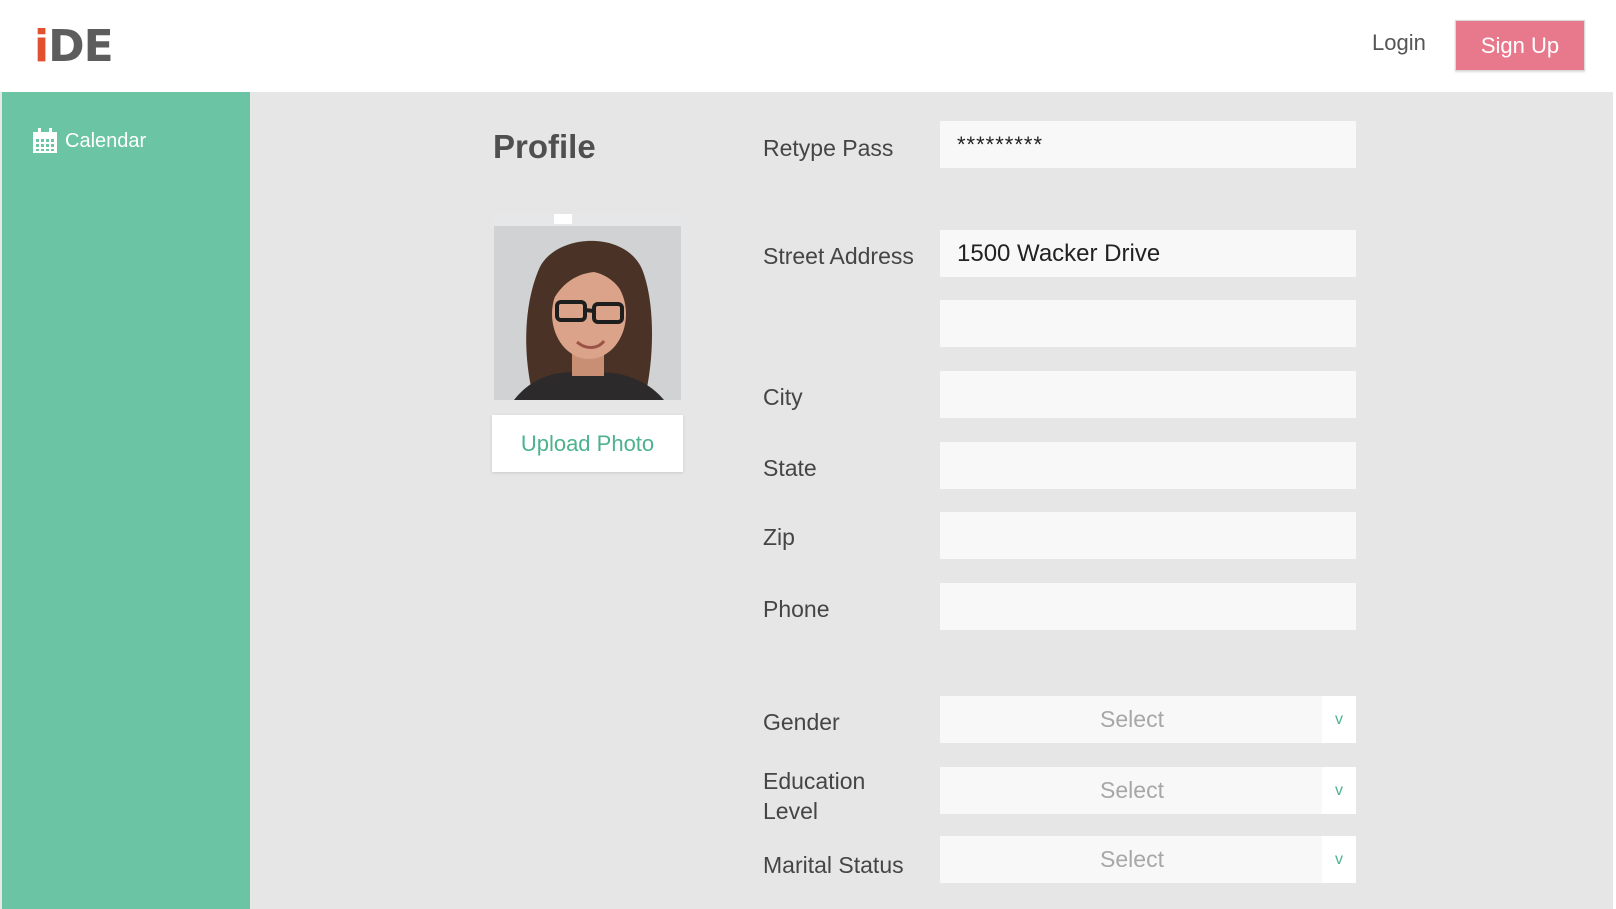 This screenshot has width=1616, height=909. What do you see at coordinates (587, 307) in the screenshot?
I see `profile-photo` at bounding box center [587, 307].